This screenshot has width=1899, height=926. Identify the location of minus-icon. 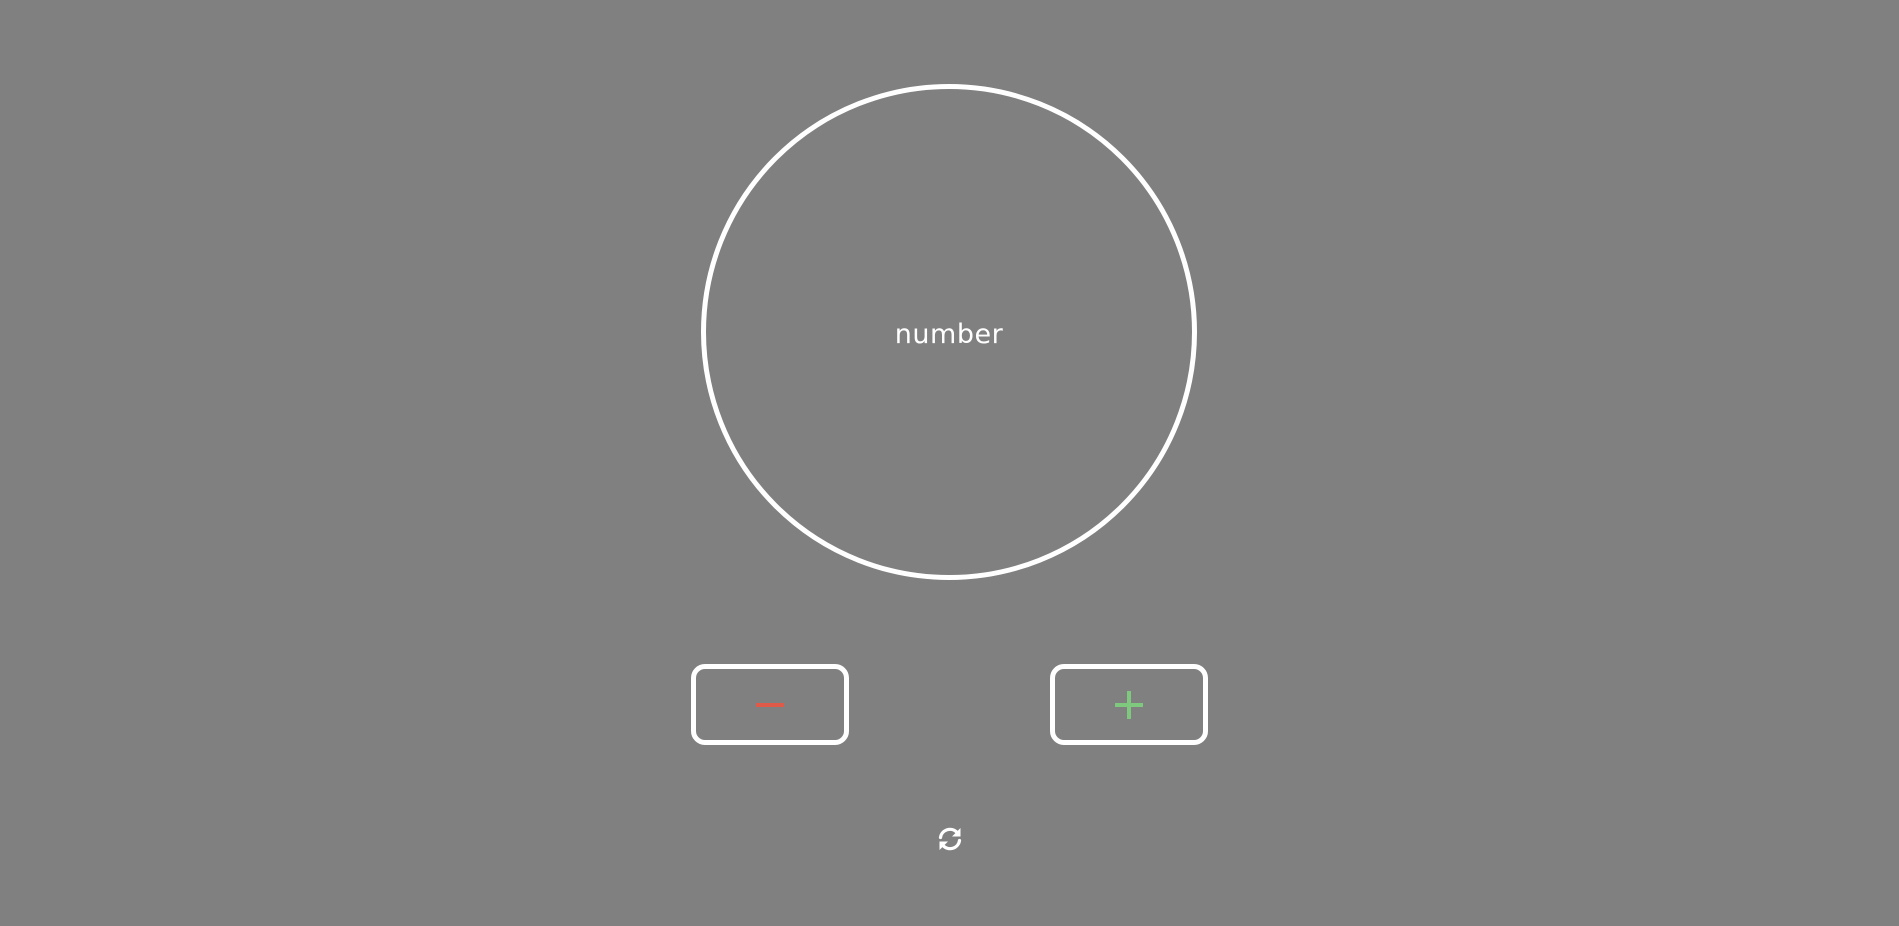
(770, 704).